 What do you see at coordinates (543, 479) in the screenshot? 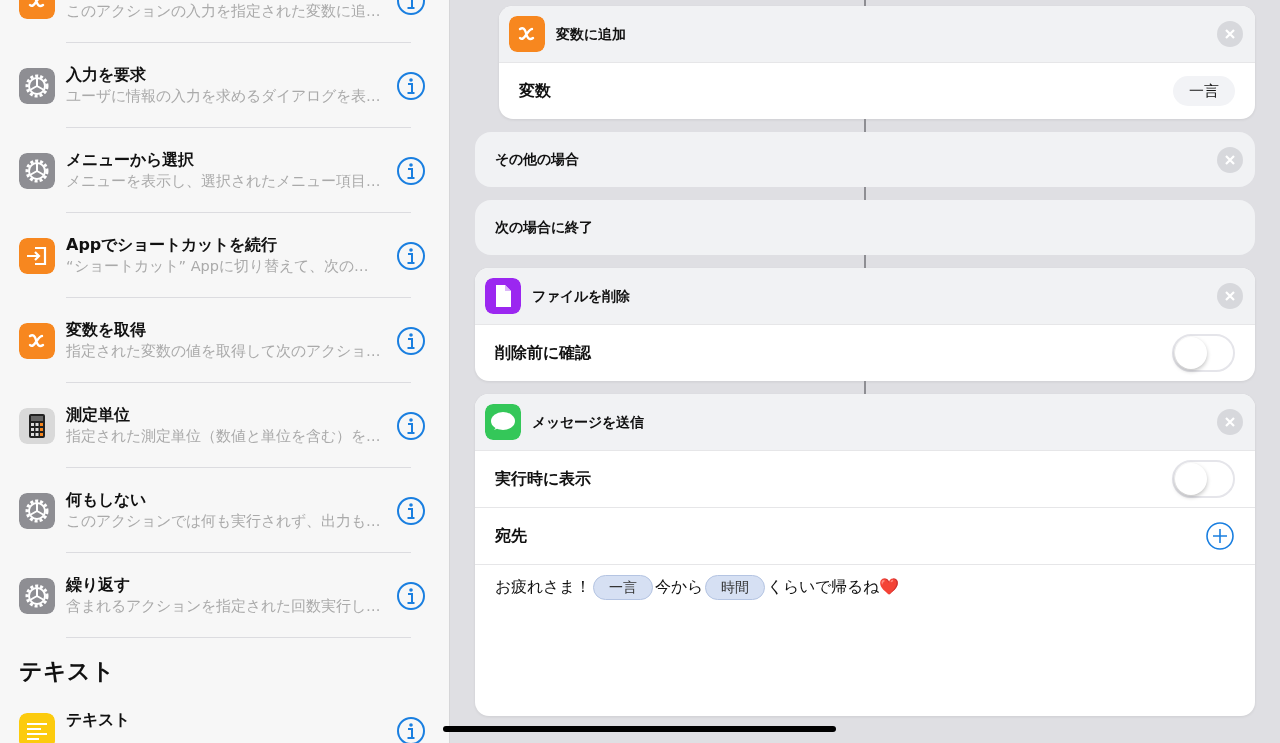
I see `parameter-label: 実行時に表示` at bounding box center [543, 479].